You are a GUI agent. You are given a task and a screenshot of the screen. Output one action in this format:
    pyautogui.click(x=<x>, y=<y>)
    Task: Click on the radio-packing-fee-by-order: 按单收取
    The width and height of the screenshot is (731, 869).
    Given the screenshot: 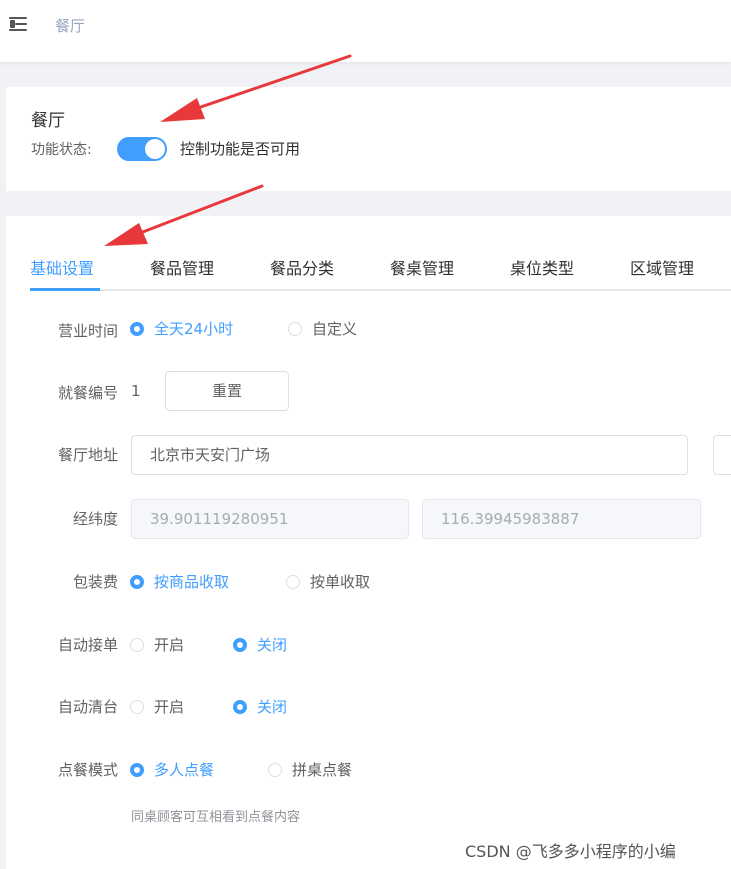 What is the action you would take?
    pyautogui.click(x=328, y=581)
    